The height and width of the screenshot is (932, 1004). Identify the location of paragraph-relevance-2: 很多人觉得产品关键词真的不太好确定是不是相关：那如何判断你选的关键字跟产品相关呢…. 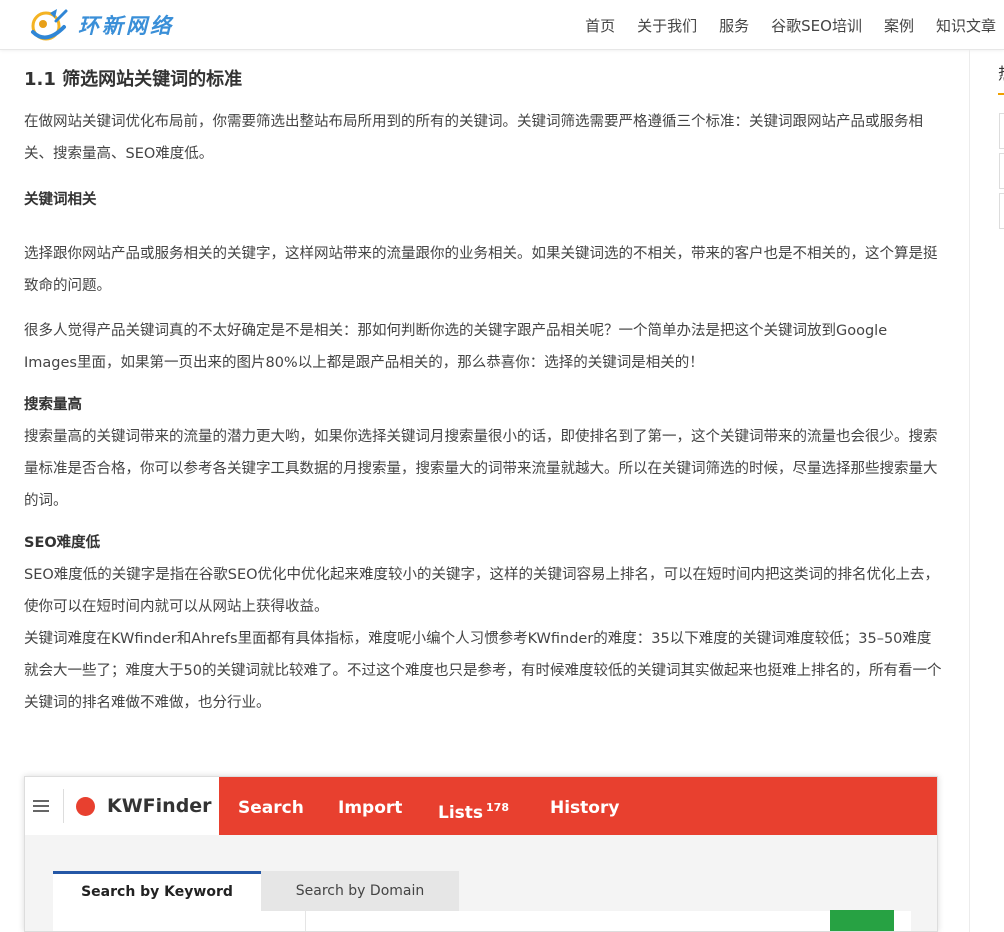
(456, 347).